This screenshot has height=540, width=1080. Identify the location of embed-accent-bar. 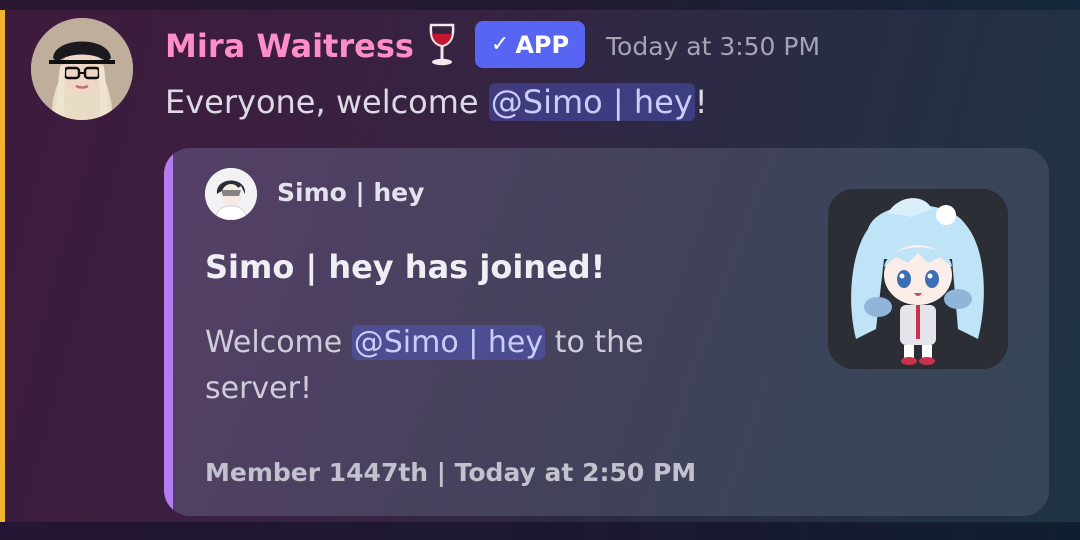
(168, 332).